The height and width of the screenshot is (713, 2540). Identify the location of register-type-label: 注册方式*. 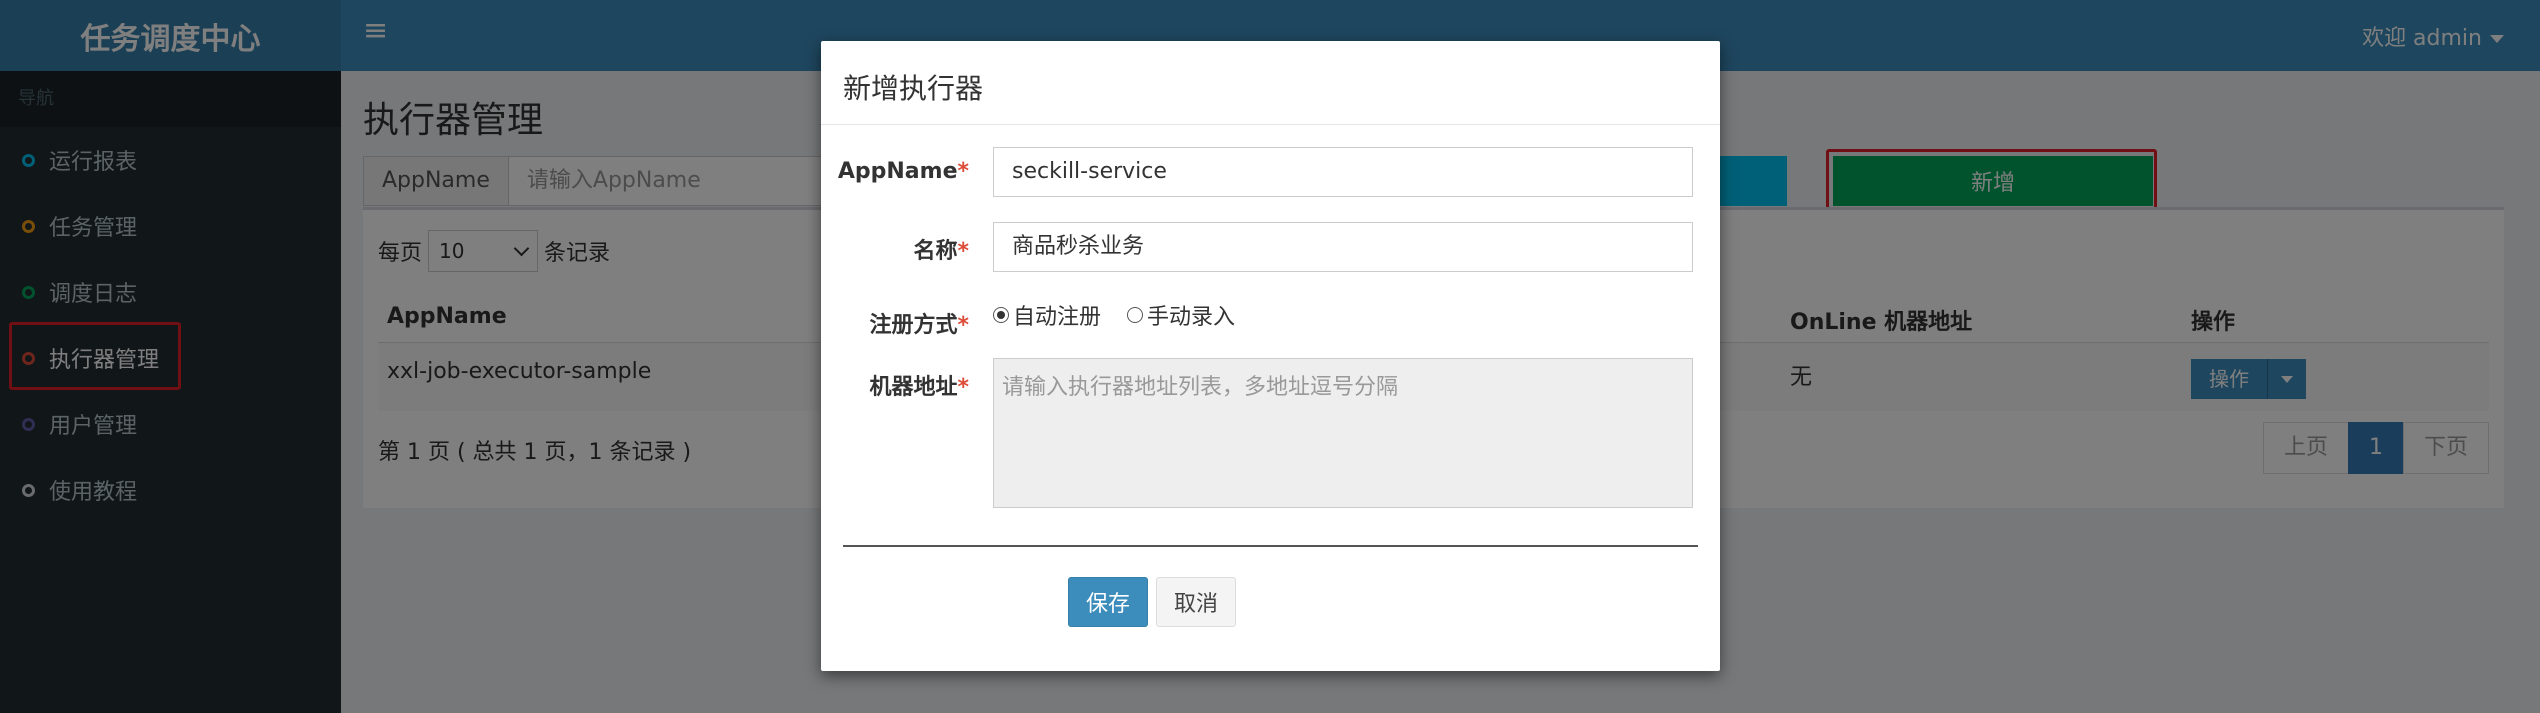
(869, 323).